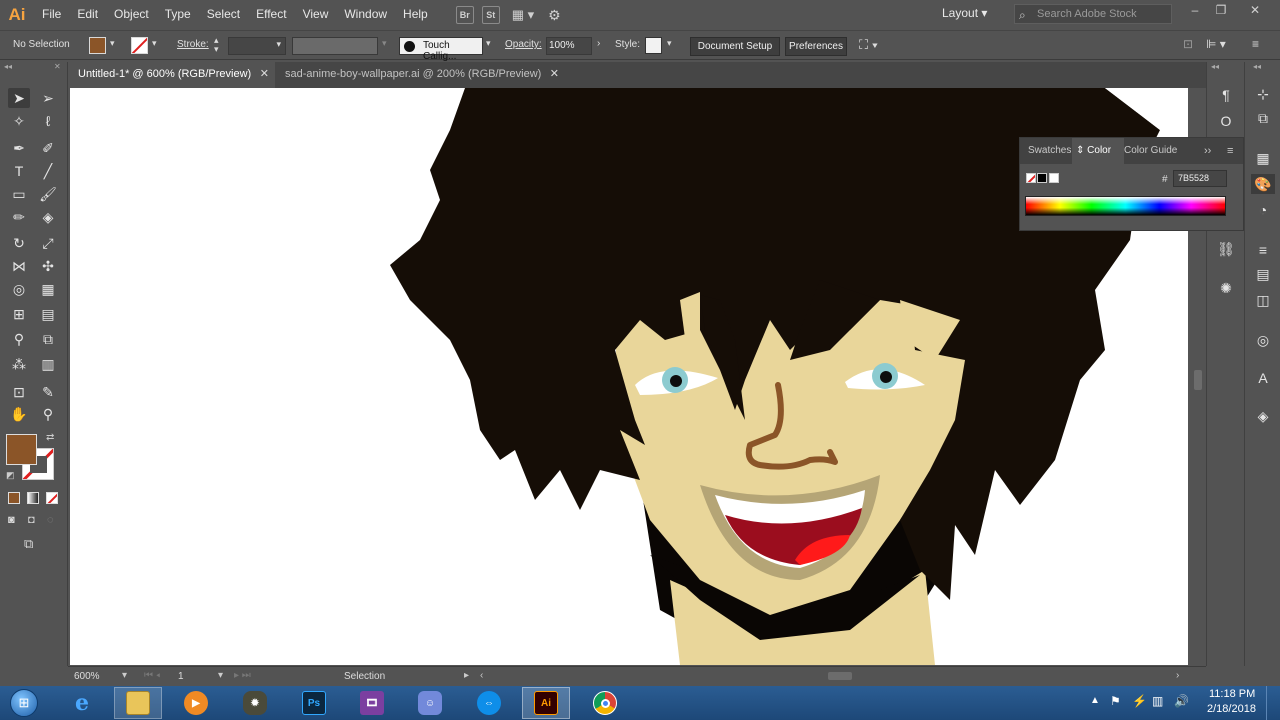 The image size is (1280, 720). What do you see at coordinates (1049, 151) in the screenshot?
I see `tab-swatches: Swatches` at bounding box center [1049, 151].